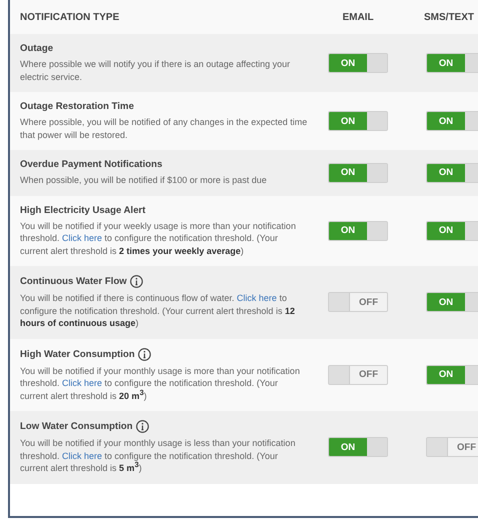  What do you see at coordinates (144, 180) in the screenshot?
I see `notification-description: When possible, you will be notified if $100 or more is past due` at bounding box center [144, 180].